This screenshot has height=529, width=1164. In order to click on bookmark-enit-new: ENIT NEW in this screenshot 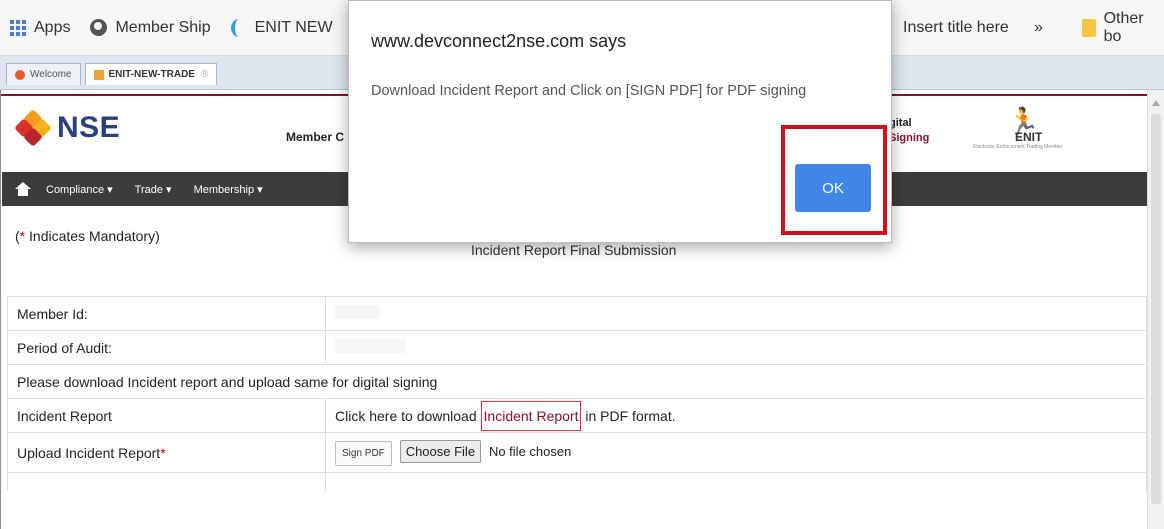, I will do `click(281, 27)`.